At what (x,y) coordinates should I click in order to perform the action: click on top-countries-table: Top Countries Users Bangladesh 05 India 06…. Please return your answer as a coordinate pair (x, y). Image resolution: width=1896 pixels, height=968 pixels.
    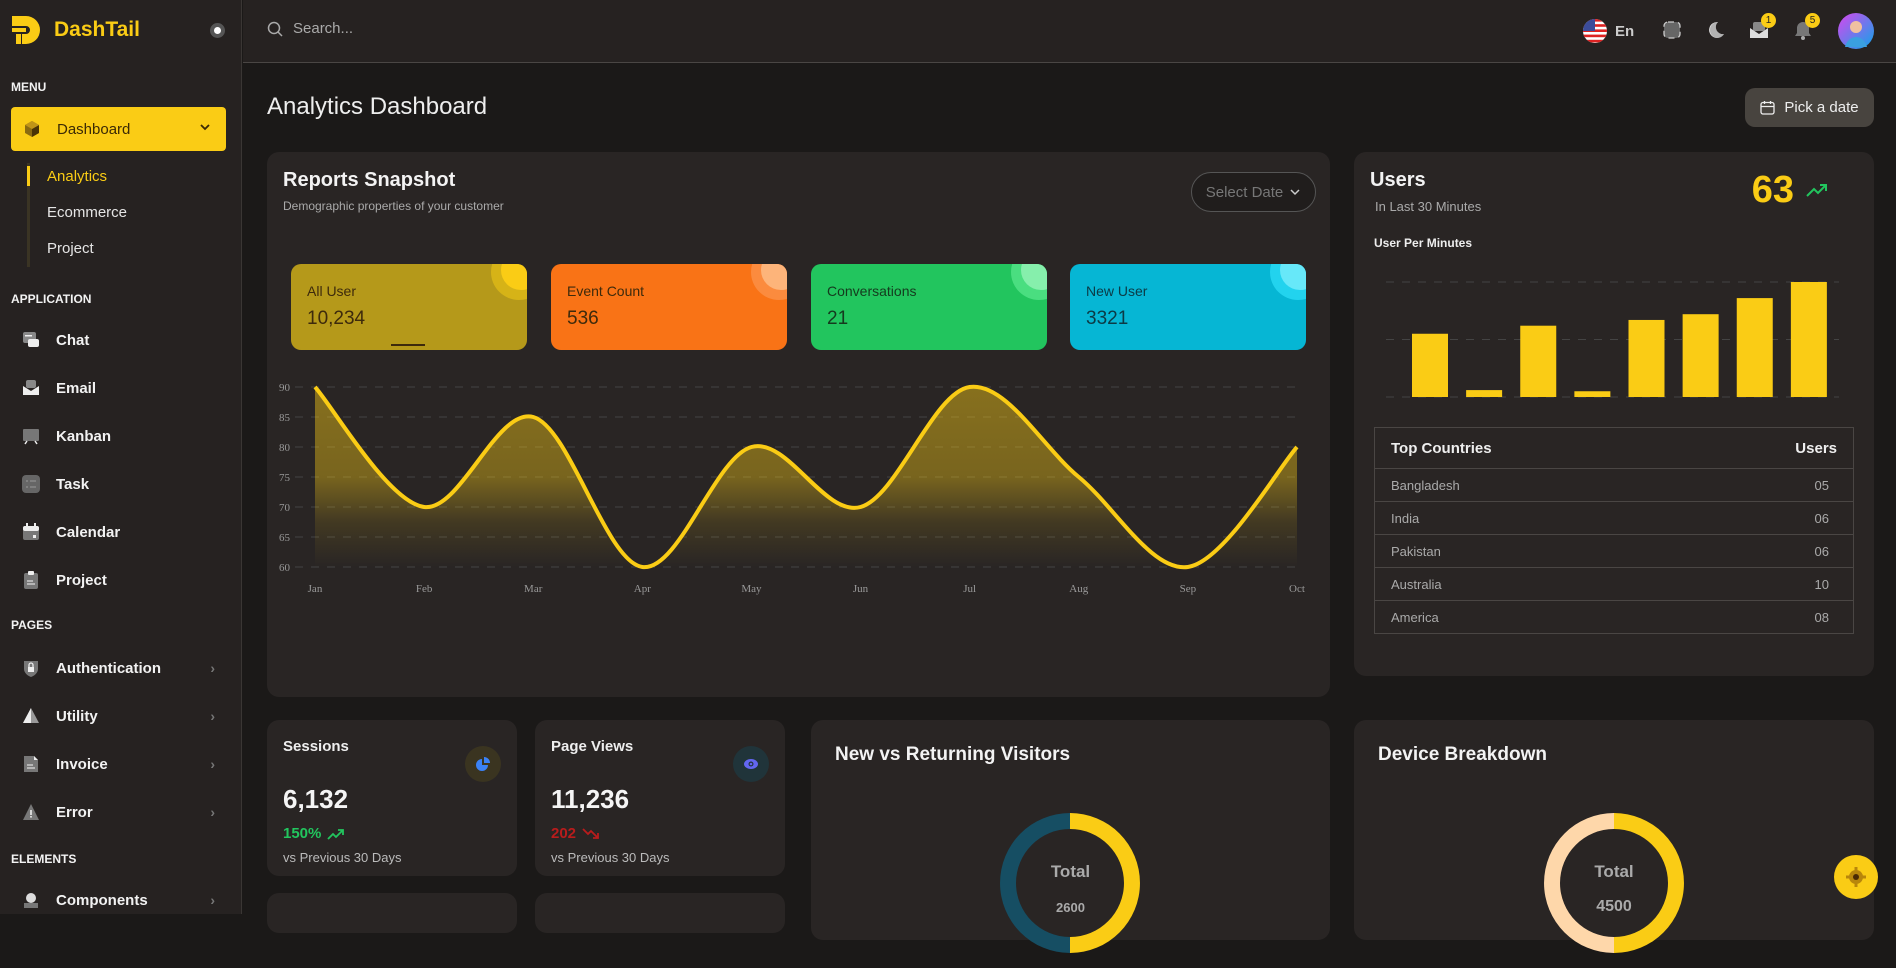
    Looking at the image, I should click on (1614, 530).